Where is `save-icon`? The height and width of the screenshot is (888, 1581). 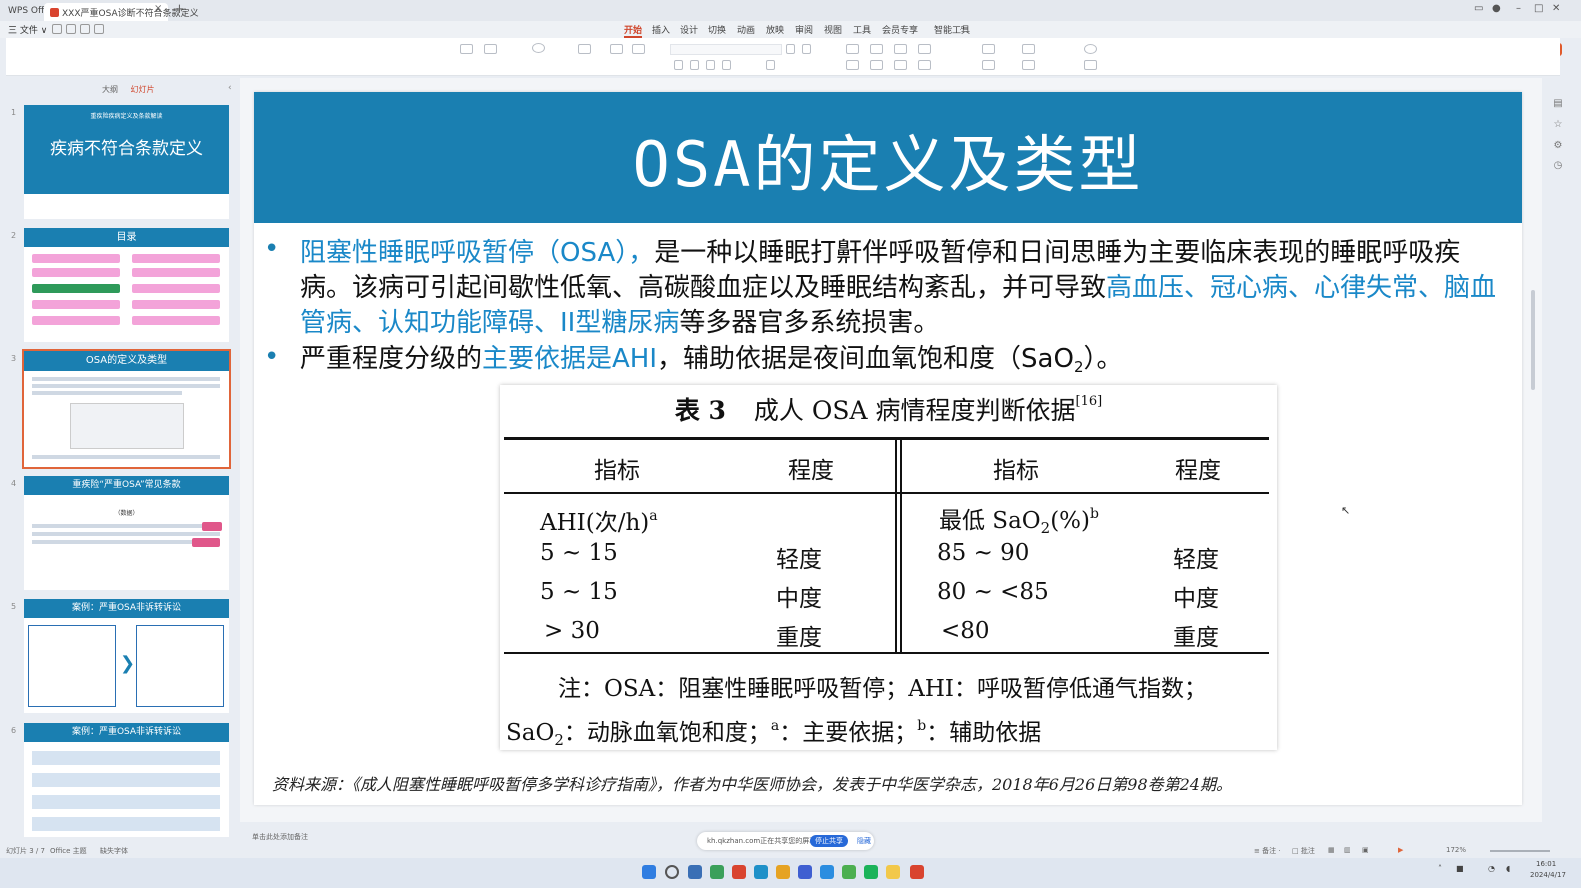 save-icon is located at coordinates (57, 29).